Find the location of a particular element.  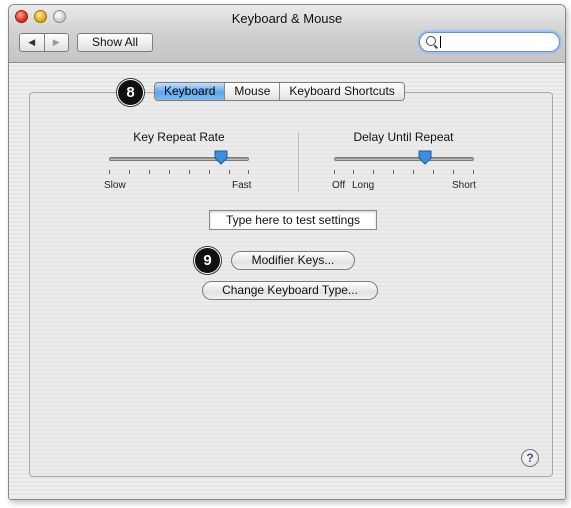

delay-long-label: Long is located at coordinates (363, 185).